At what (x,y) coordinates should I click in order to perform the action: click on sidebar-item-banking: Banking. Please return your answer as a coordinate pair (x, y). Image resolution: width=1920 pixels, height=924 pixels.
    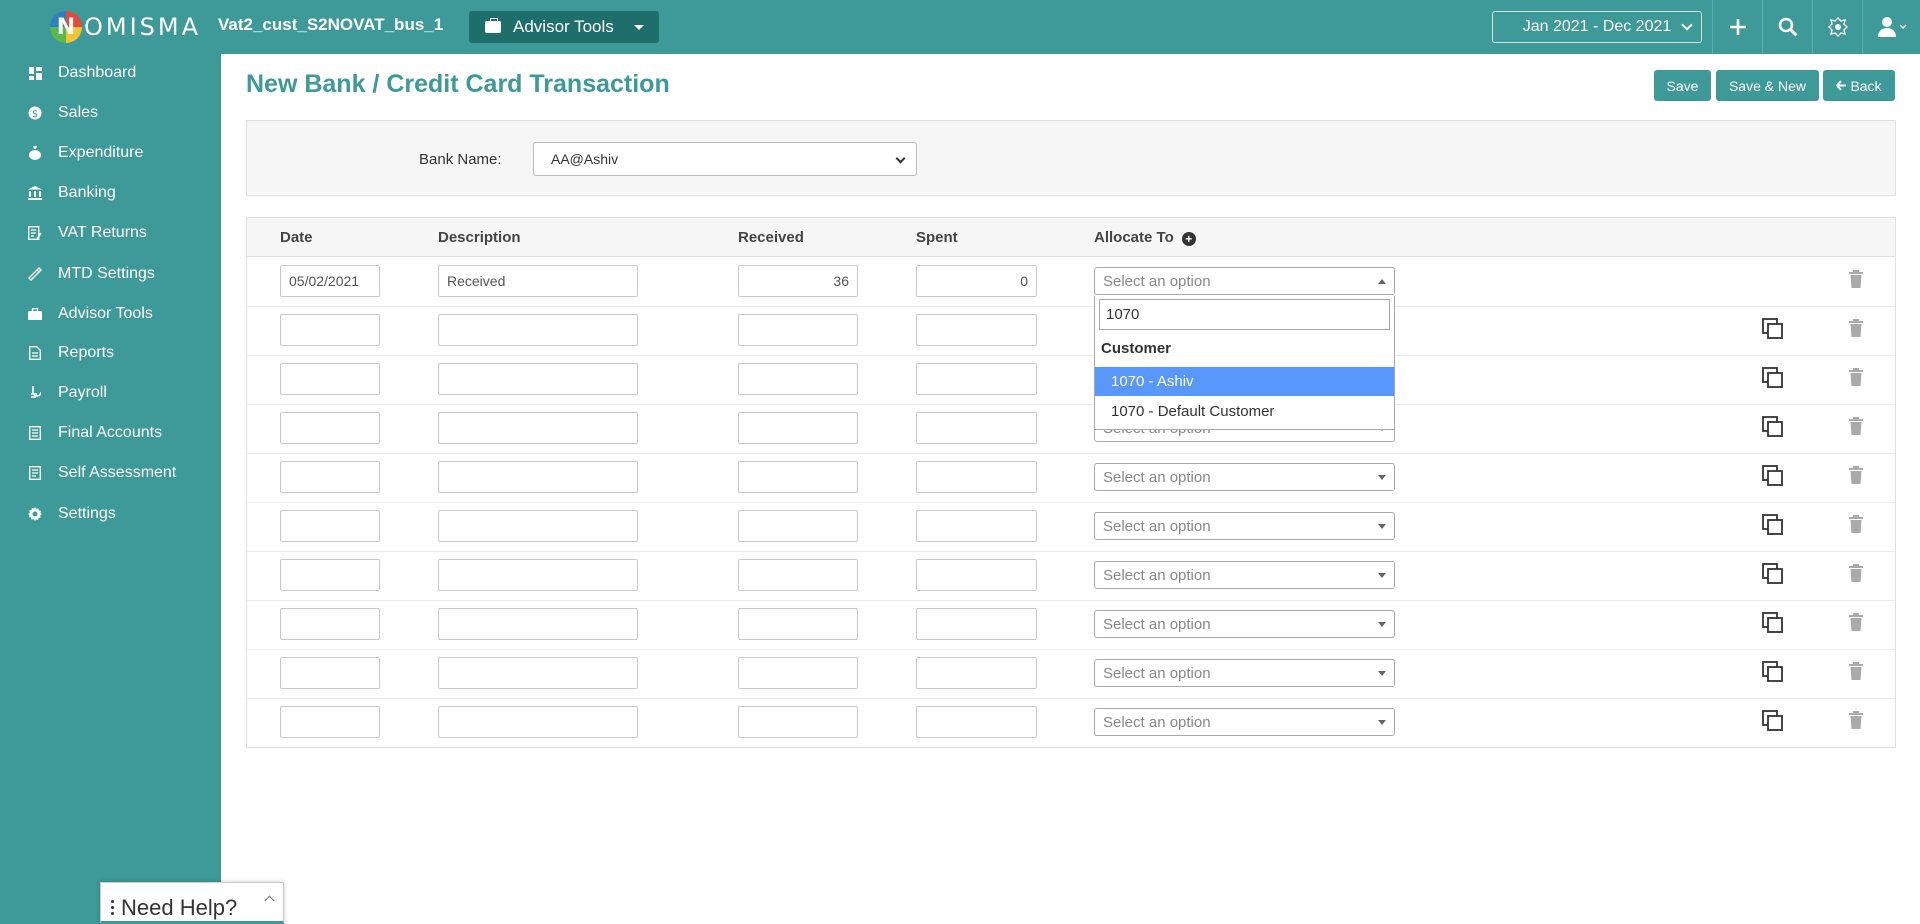
    Looking at the image, I should click on (110, 193).